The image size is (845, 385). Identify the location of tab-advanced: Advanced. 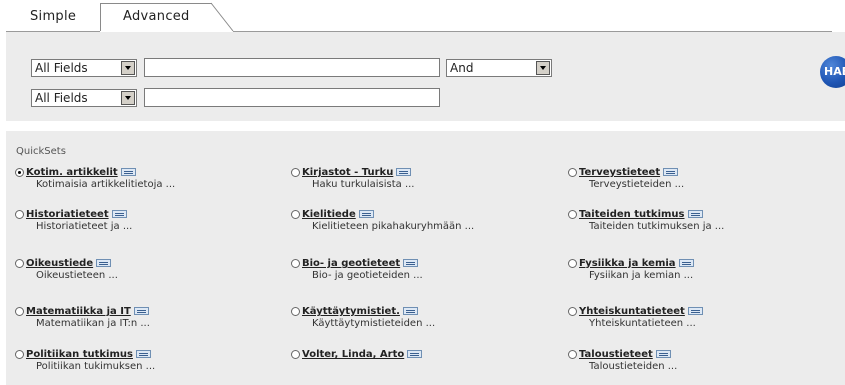
(156, 17).